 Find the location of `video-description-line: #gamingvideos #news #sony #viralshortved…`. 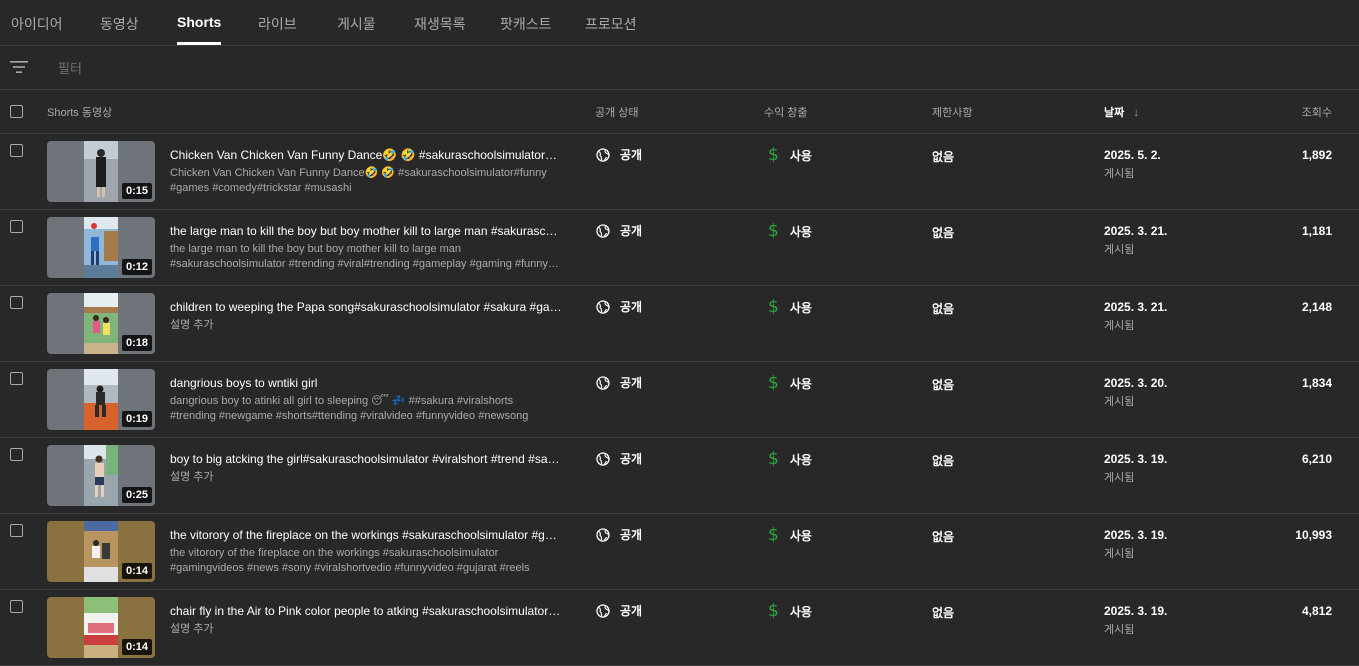

video-description-line: #gamingvideos #news #sony #viralshortved… is located at coordinates (350, 568).